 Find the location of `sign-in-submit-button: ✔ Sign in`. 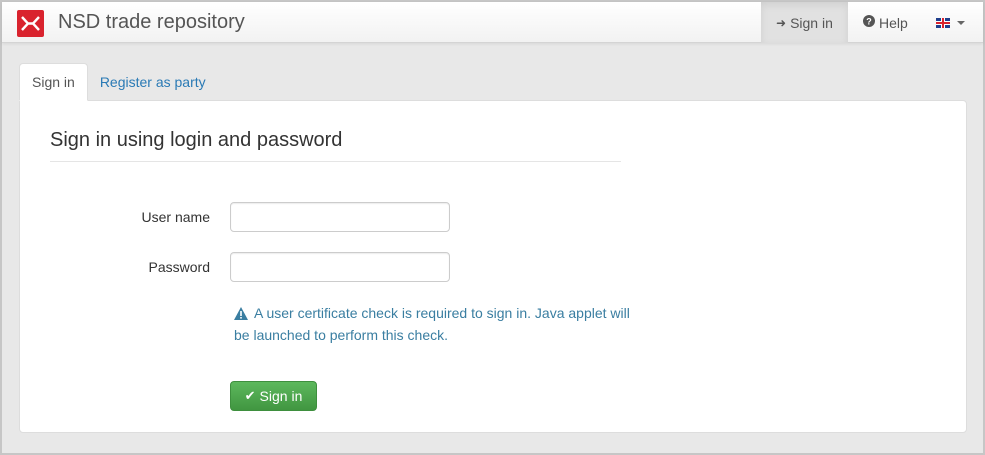

sign-in-submit-button: ✔ Sign in is located at coordinates (273, 396).